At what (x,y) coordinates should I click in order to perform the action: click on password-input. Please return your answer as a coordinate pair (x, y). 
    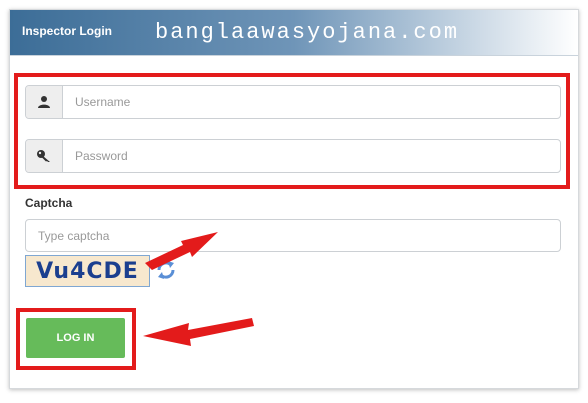
    Looking at the image, I should click on (311, 156).